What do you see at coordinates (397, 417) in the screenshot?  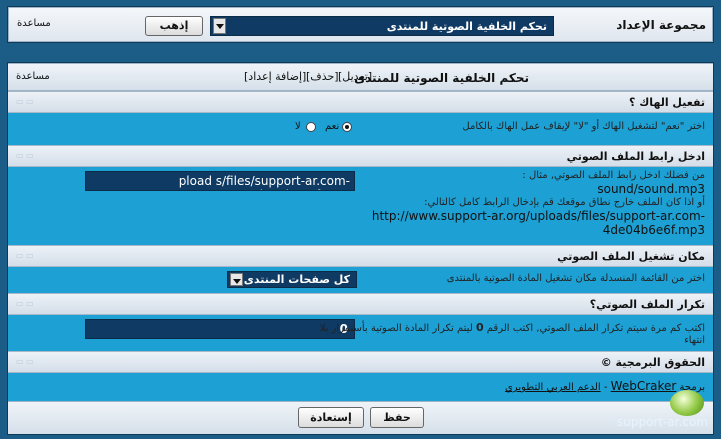 I see `save-button: حفظ` at bounding box center [397, 417].